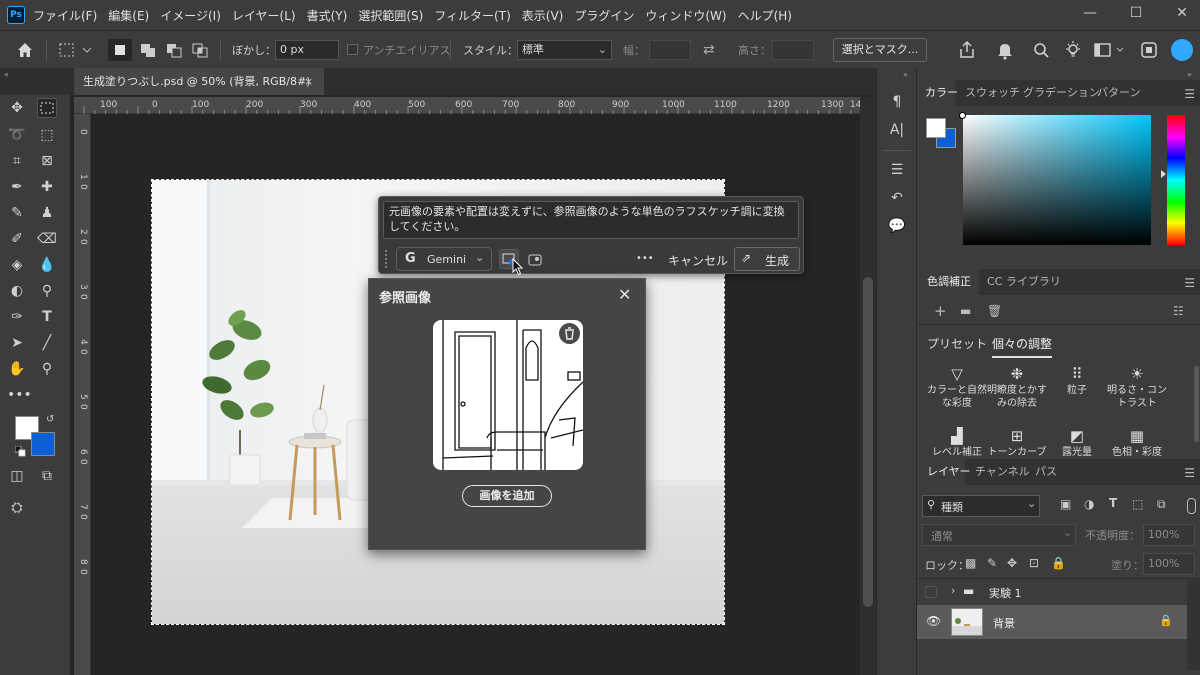  I want to click on menu-window: ウィンドウ(W), so click(685, 15).